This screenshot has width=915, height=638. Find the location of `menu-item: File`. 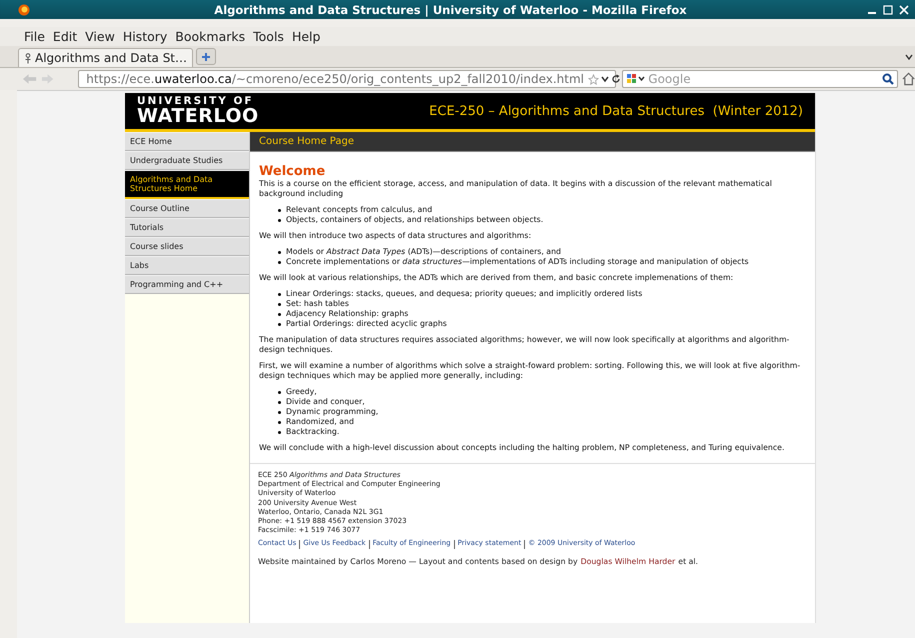

menu-item: File is located at coordinates (34, 36).